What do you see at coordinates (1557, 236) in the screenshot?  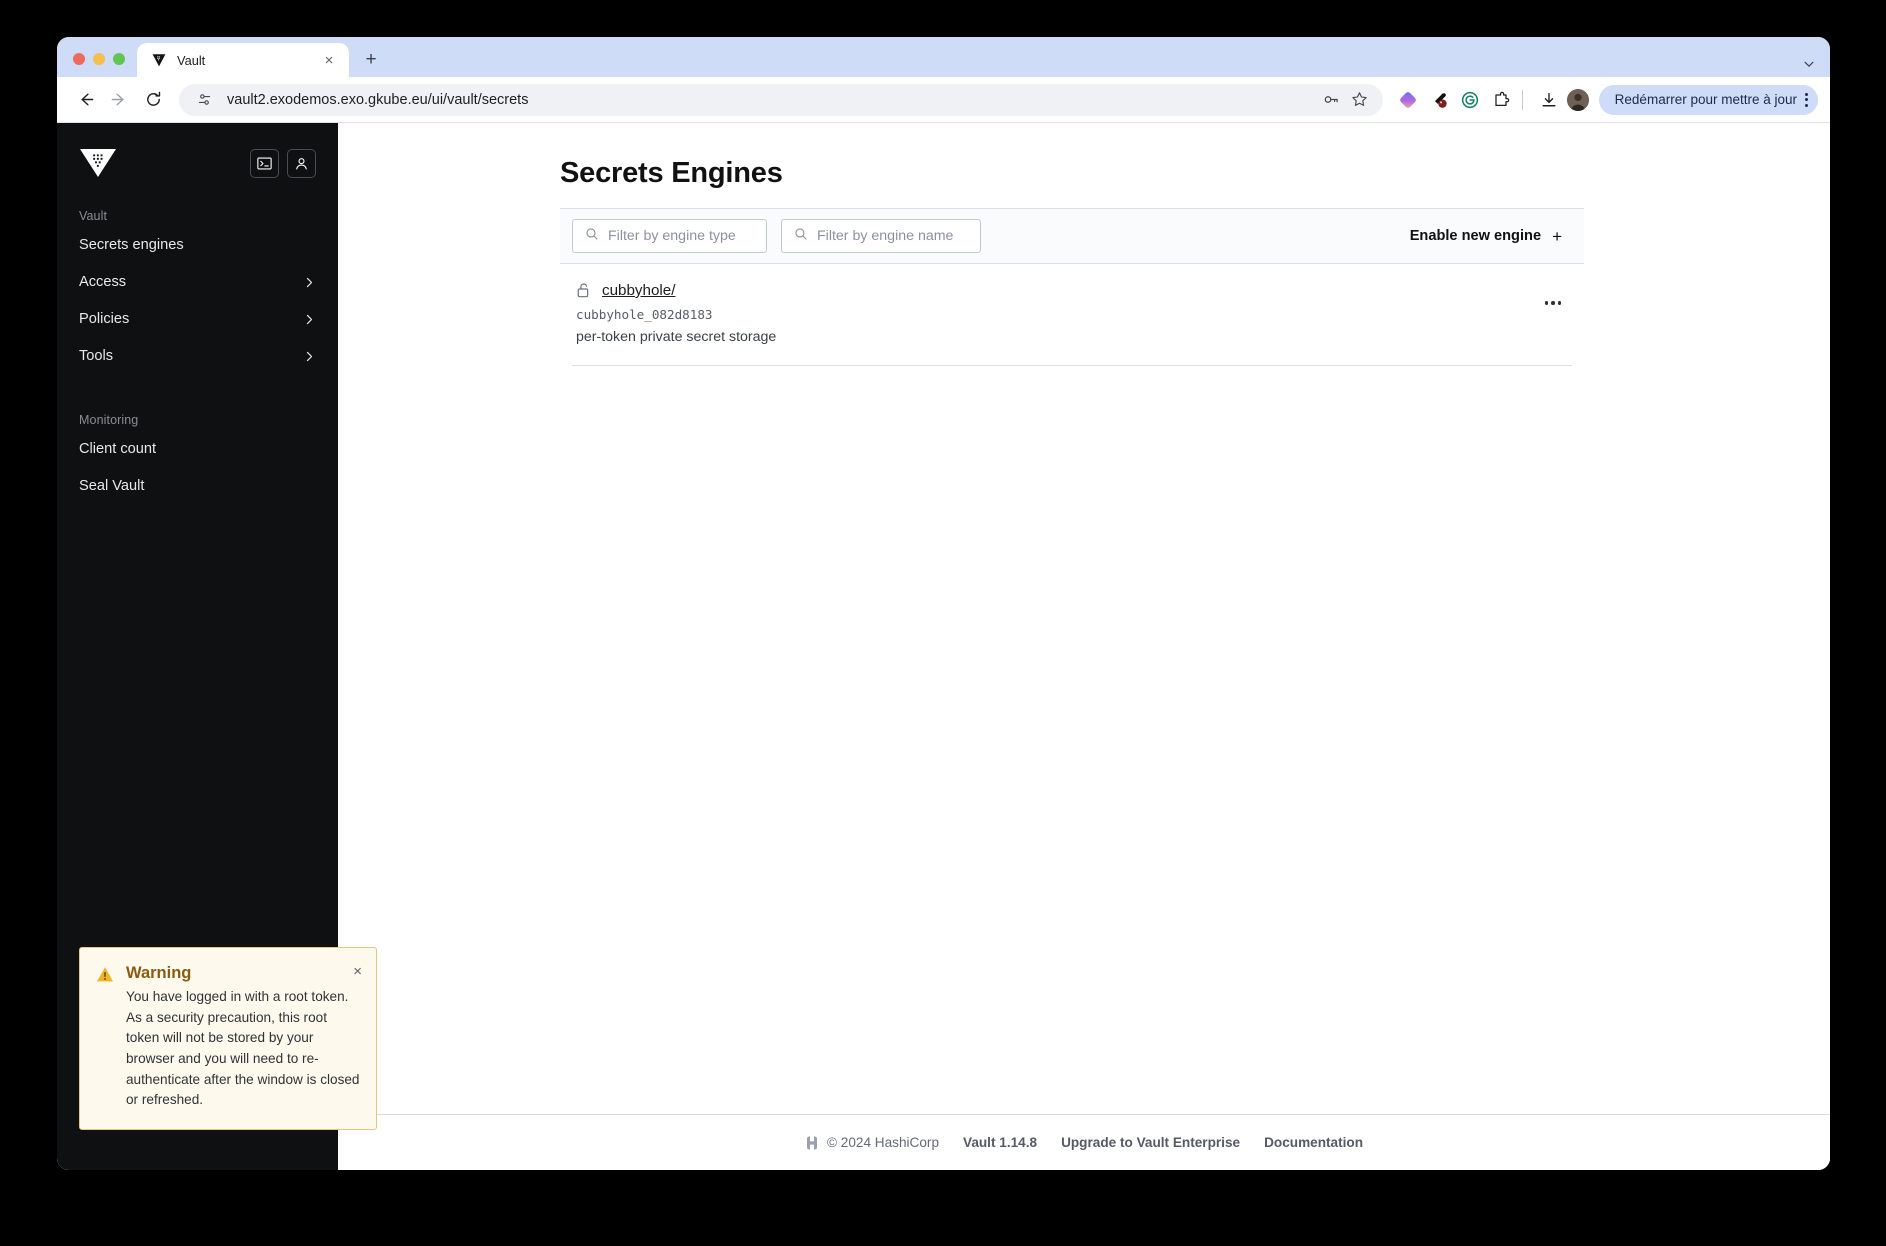 I see `plus-icon: +` at bounding box center [1557, 236].